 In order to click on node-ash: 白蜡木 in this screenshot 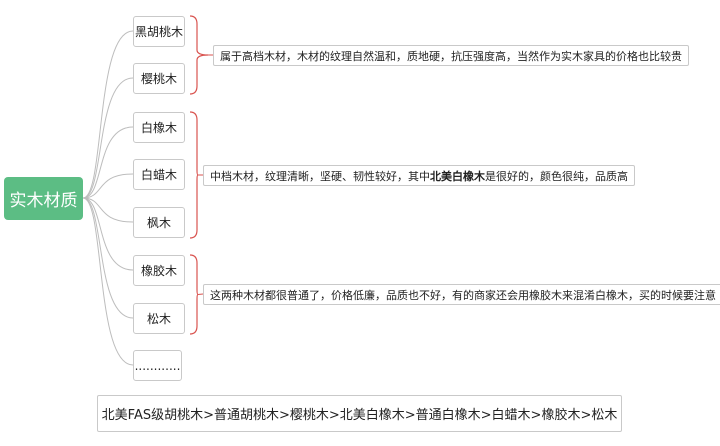, I will do `click(159, 174)`.